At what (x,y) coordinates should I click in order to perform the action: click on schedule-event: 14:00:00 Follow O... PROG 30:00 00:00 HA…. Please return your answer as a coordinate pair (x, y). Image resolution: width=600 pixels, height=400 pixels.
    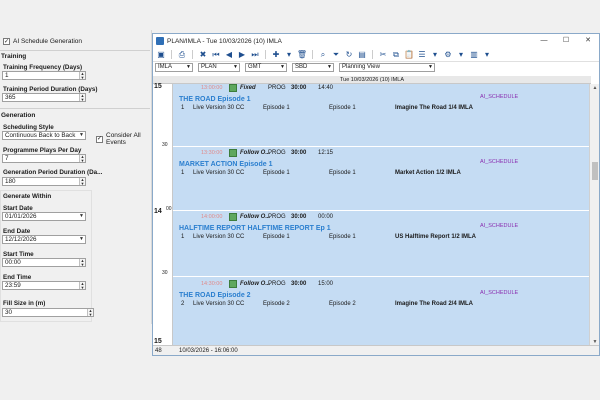
    Looking at the image, I should click on (382, 244).